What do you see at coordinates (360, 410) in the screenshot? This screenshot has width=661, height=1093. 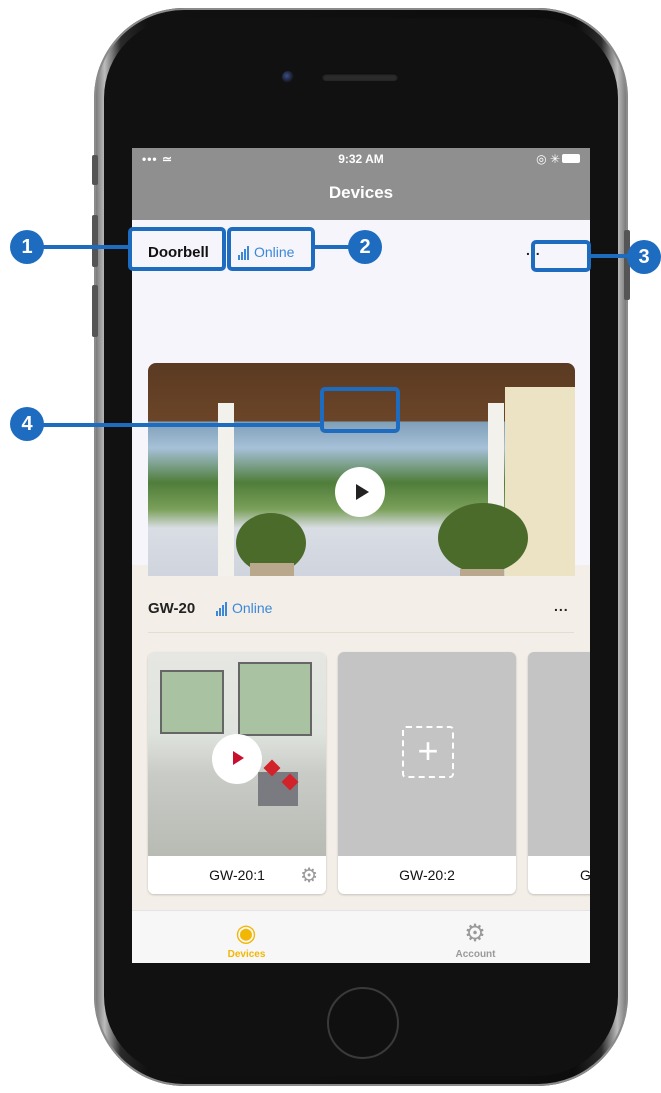 I see `callout-highlight-play` at bounding box center [360, 410].